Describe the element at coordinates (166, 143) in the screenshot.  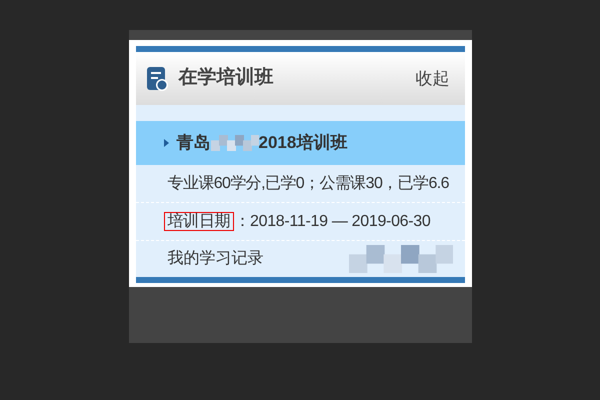
I see `caret-icon` at that location.